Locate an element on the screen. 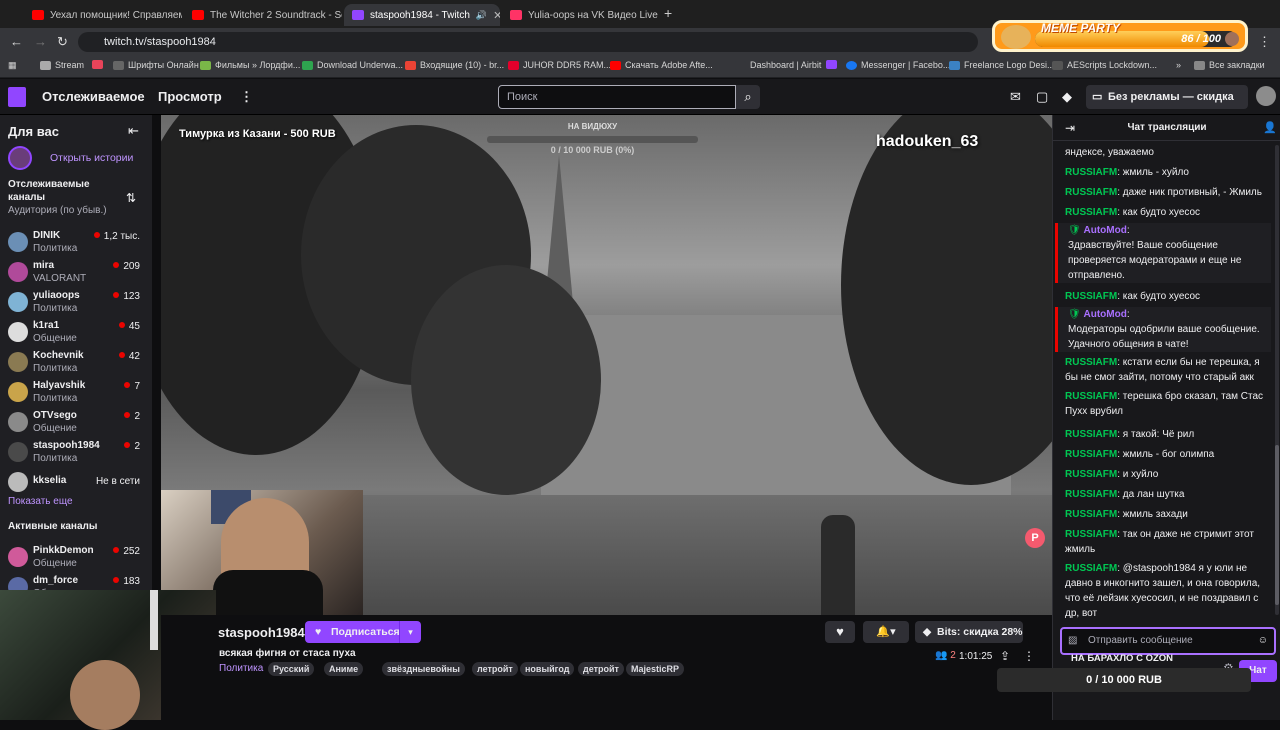 The width and height of the screenshot is (1280, 730). tag: новыйгод is located at coordinates (547, 669).